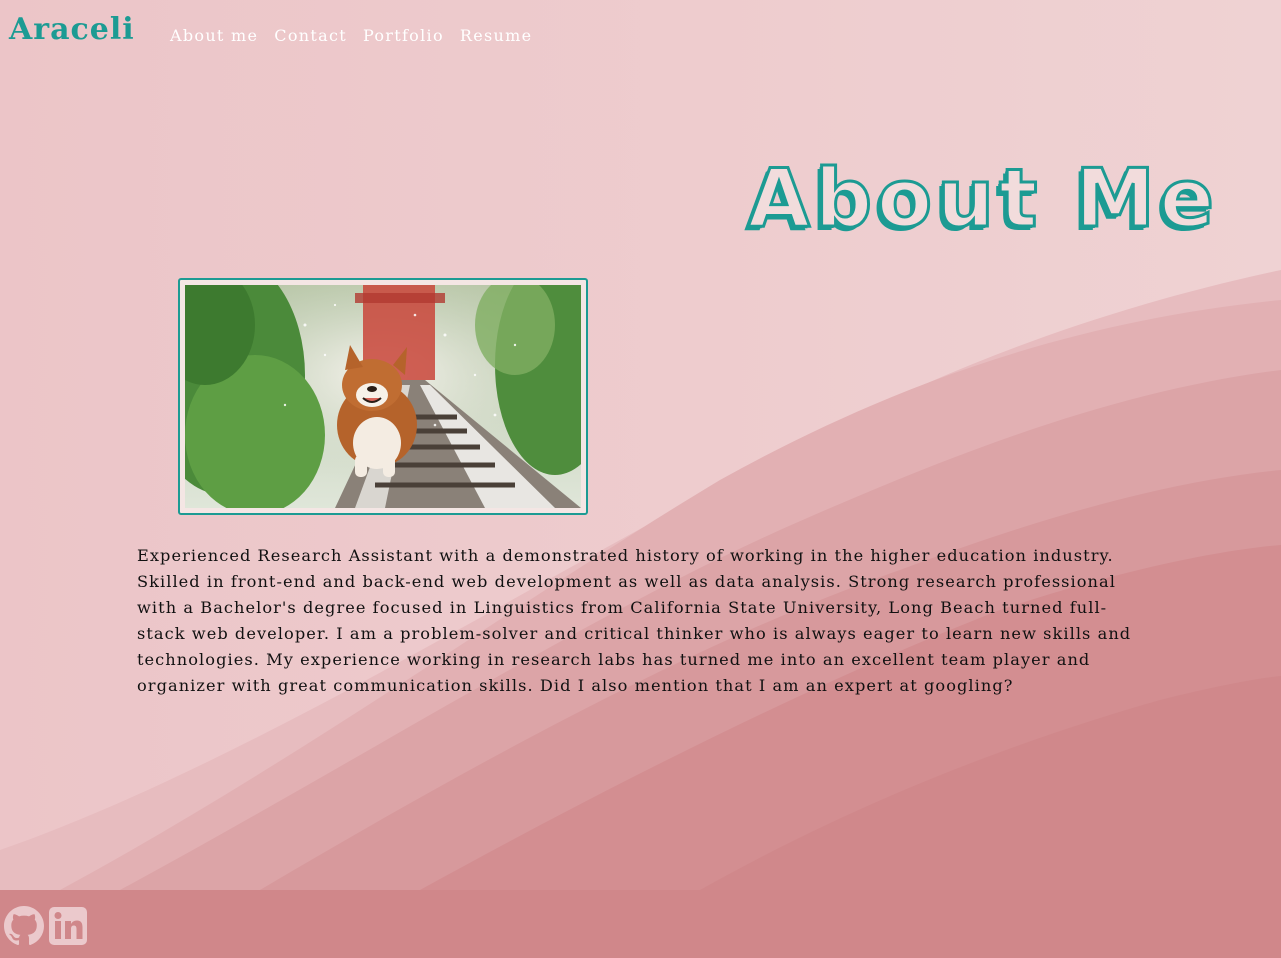 The width and height of the screenshot is (1281, 958). I want to click on brand-logo: Araceli, so click(72, 29).